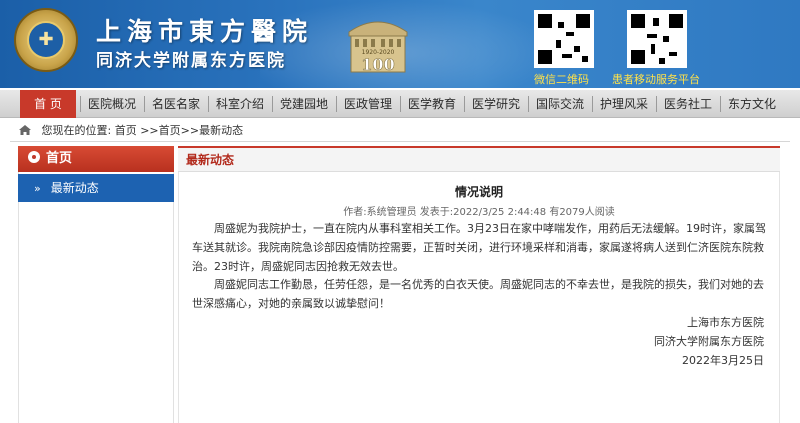 The image size is (800, 423). What do you see at coordinates (709, 341) in the screenshot?
I see `signature-affiliation: 同济大学附属东方医院` at bounding box center [709, 341].